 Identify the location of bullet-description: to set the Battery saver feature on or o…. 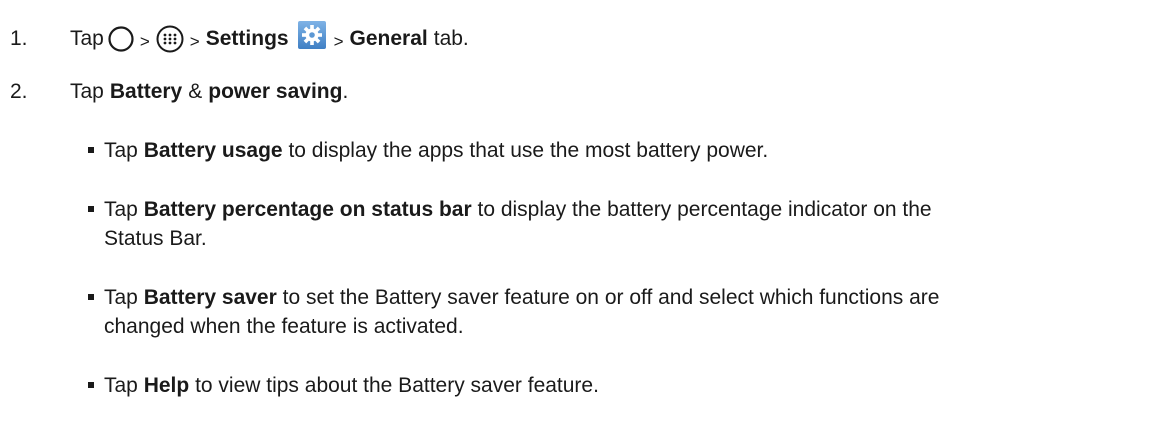
(611, 297).